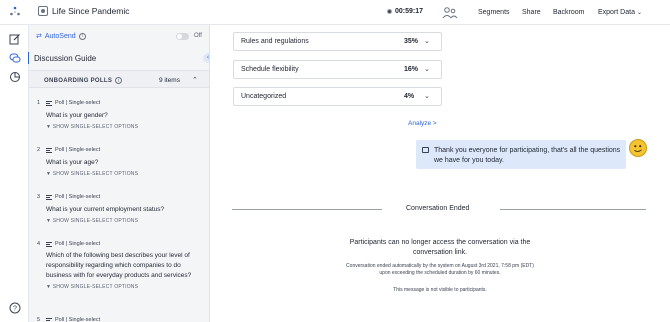  Describe the element at coordinates (438, 208) in the screenshot. I see `conversation-ended-label: Conversation Ended` at that location.